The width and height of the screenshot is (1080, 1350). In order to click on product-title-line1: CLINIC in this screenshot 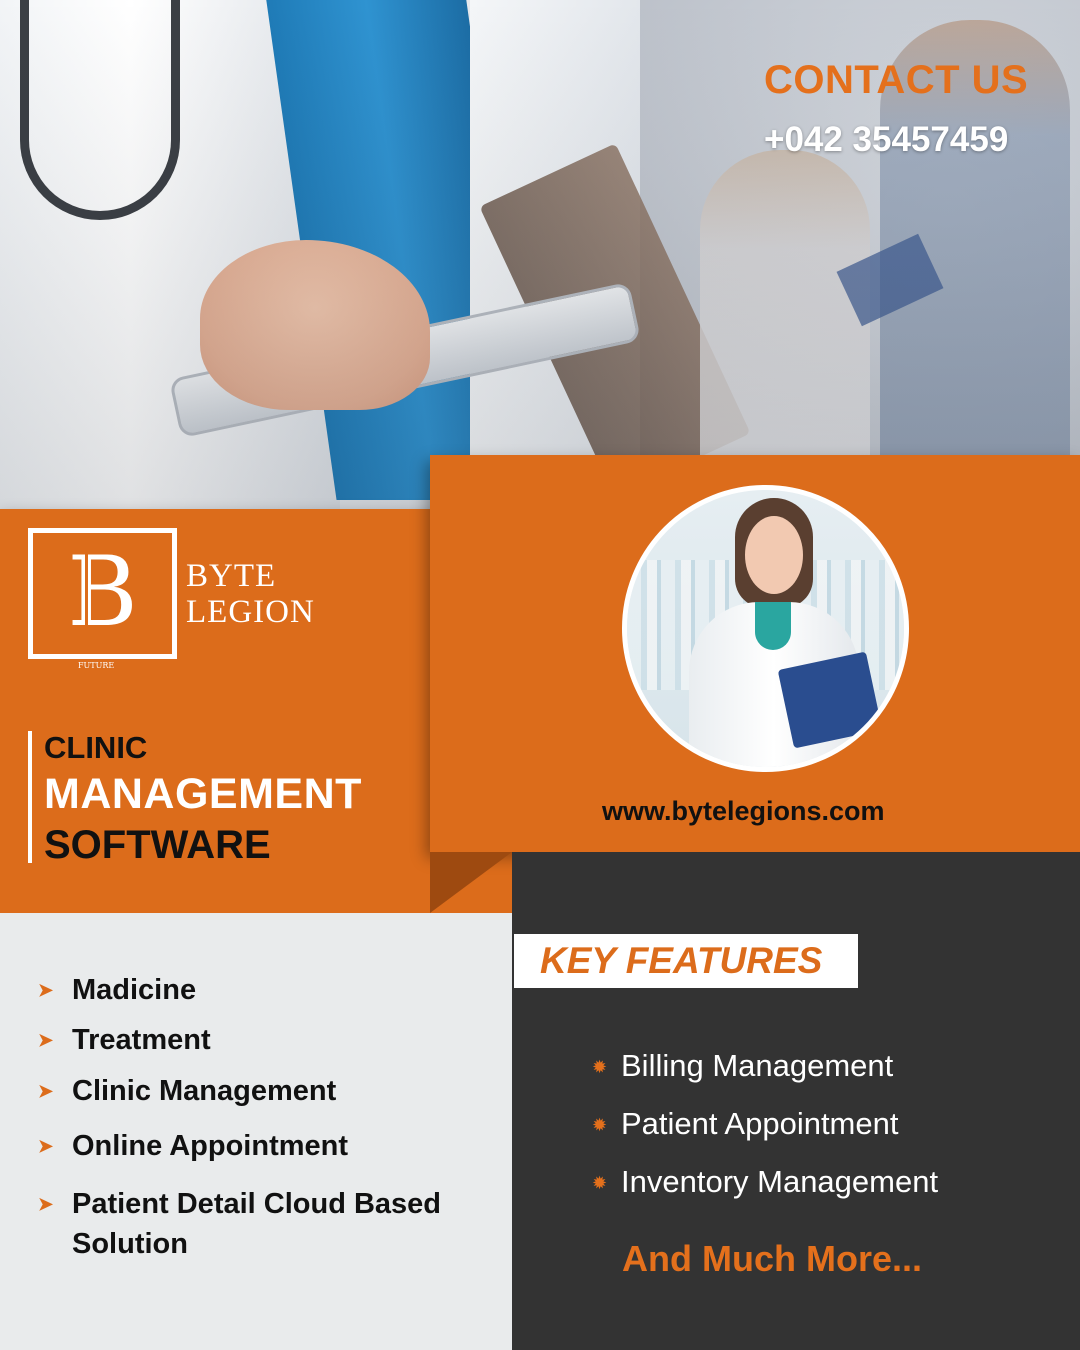, I will do `click(96, 747)`.